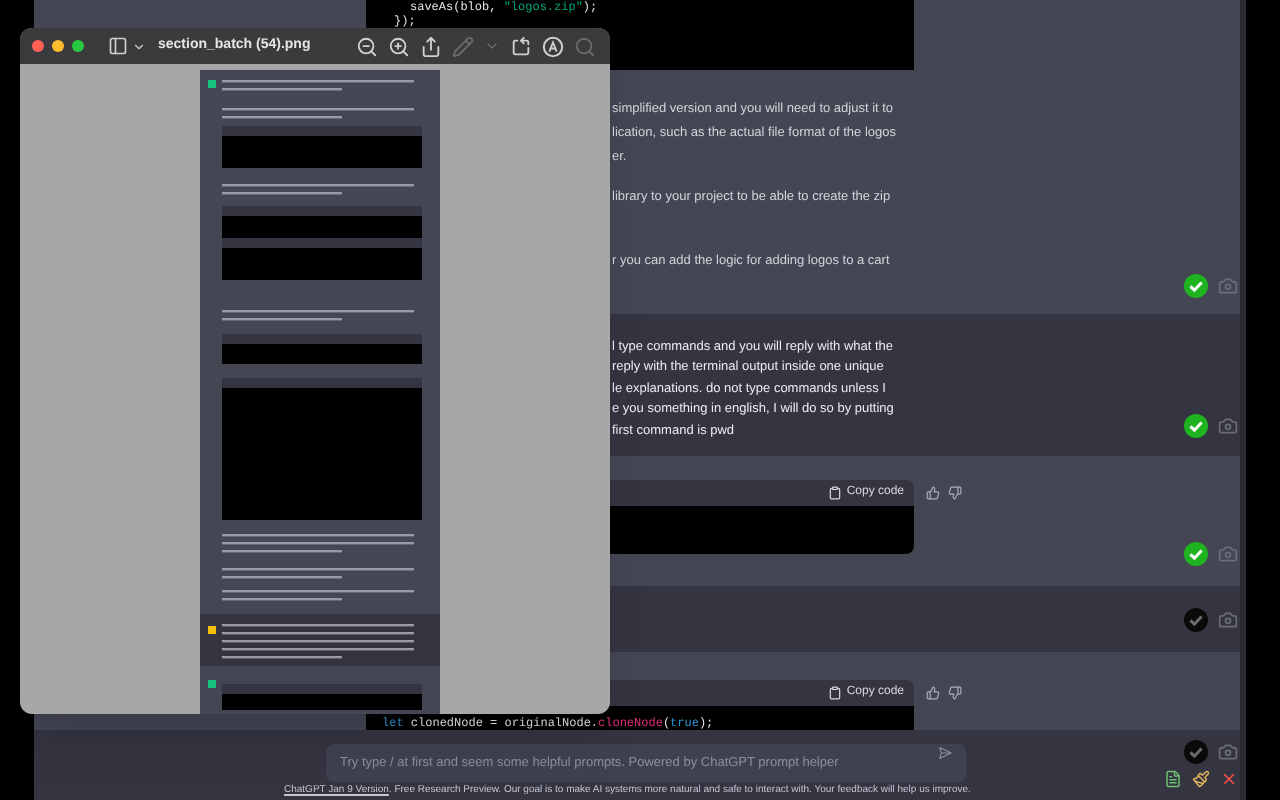 The width and height of the screenshot is (1280, 800). What do you see at coordinates (118, 46) in the screenshot?
I see `sidebar-icon` at bounding box center [118, 46].